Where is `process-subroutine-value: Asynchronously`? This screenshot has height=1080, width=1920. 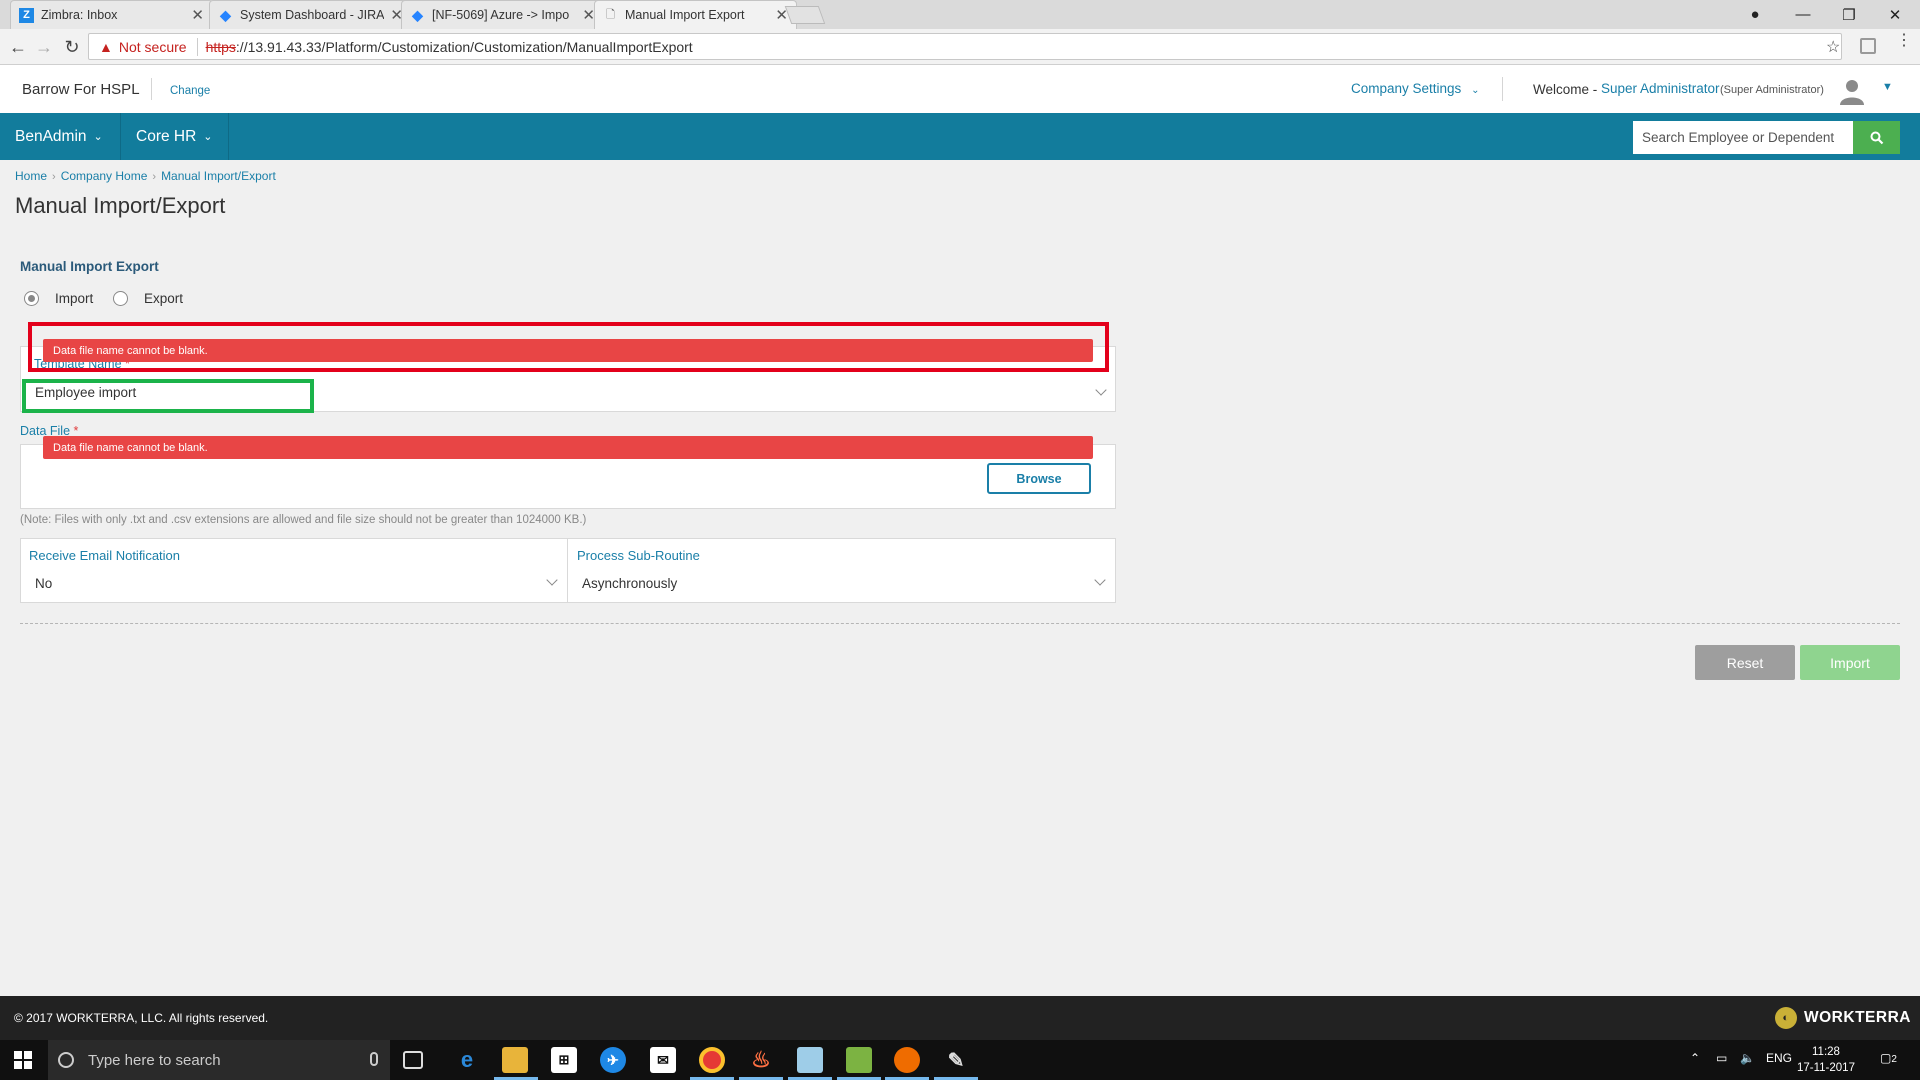
process-subroutine-value: Asynchronously is located at coordinates (630, 583).